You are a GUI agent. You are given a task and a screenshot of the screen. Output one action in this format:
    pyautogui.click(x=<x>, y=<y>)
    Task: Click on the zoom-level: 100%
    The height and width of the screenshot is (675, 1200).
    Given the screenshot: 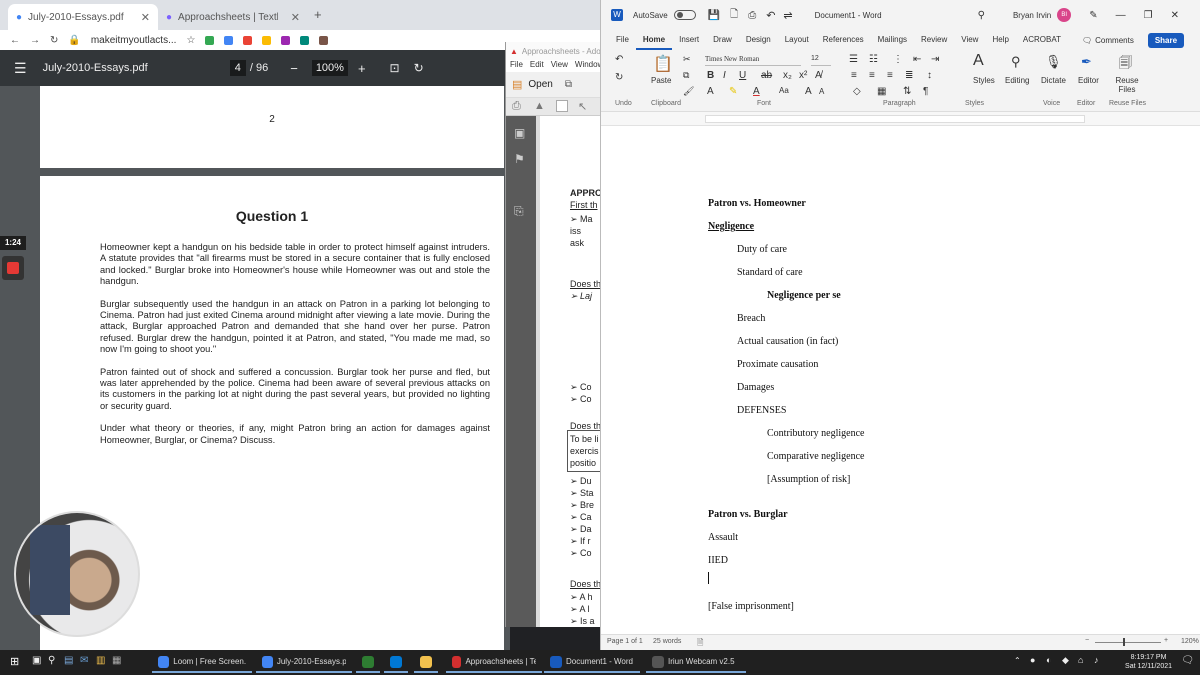 What is the action you would take?
    pyautogui.click(x=329, y=68)
    